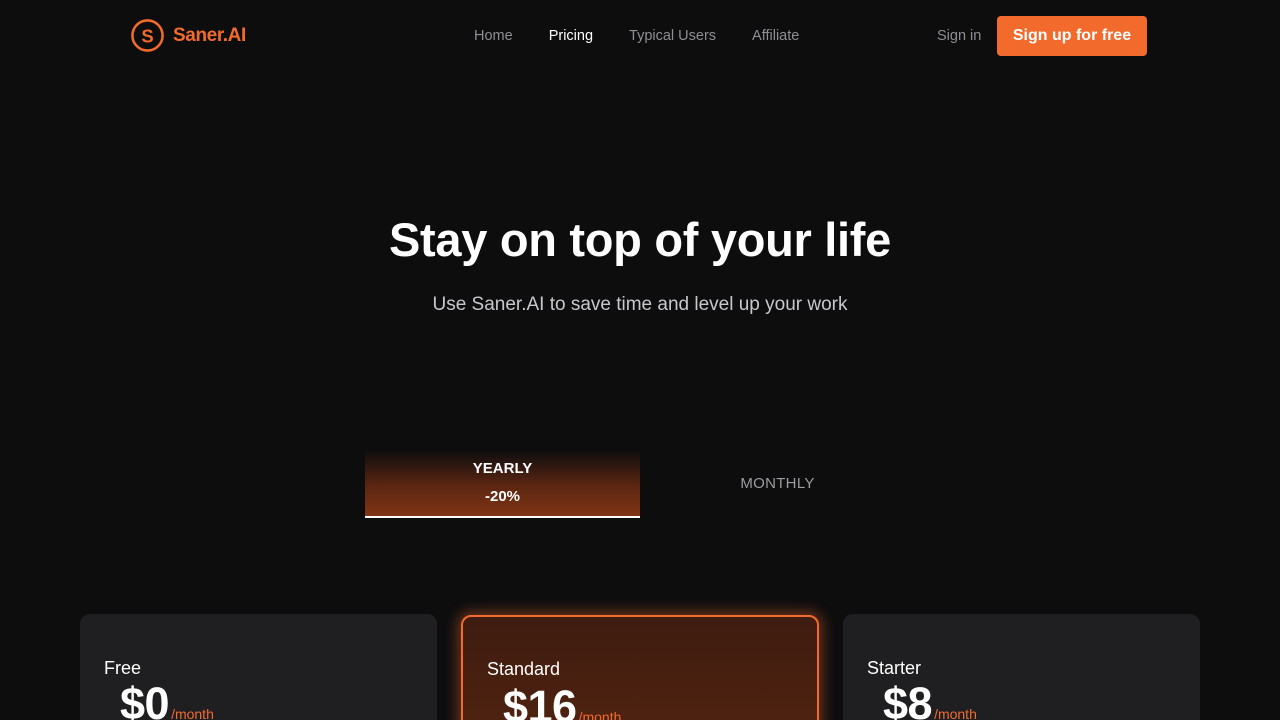 Image resolution: width=1280 pixels, height=720 pixels. What do you see at coordinates (640, 667) in the screenshot?
I see `plan-card-standard: Standard $16 /month` at bounding box center [640, 667].